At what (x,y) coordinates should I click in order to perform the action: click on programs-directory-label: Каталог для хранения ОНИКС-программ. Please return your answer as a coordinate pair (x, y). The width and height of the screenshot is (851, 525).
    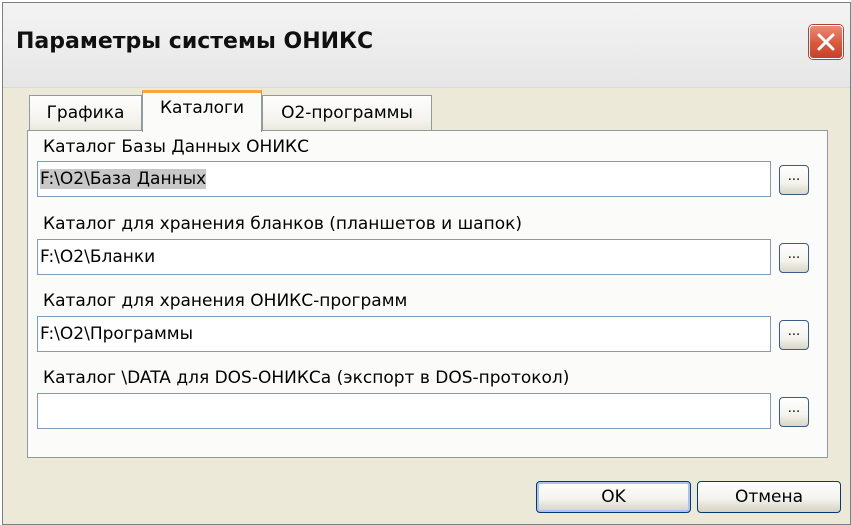
    Looking at the image, I should click on (225, 301).